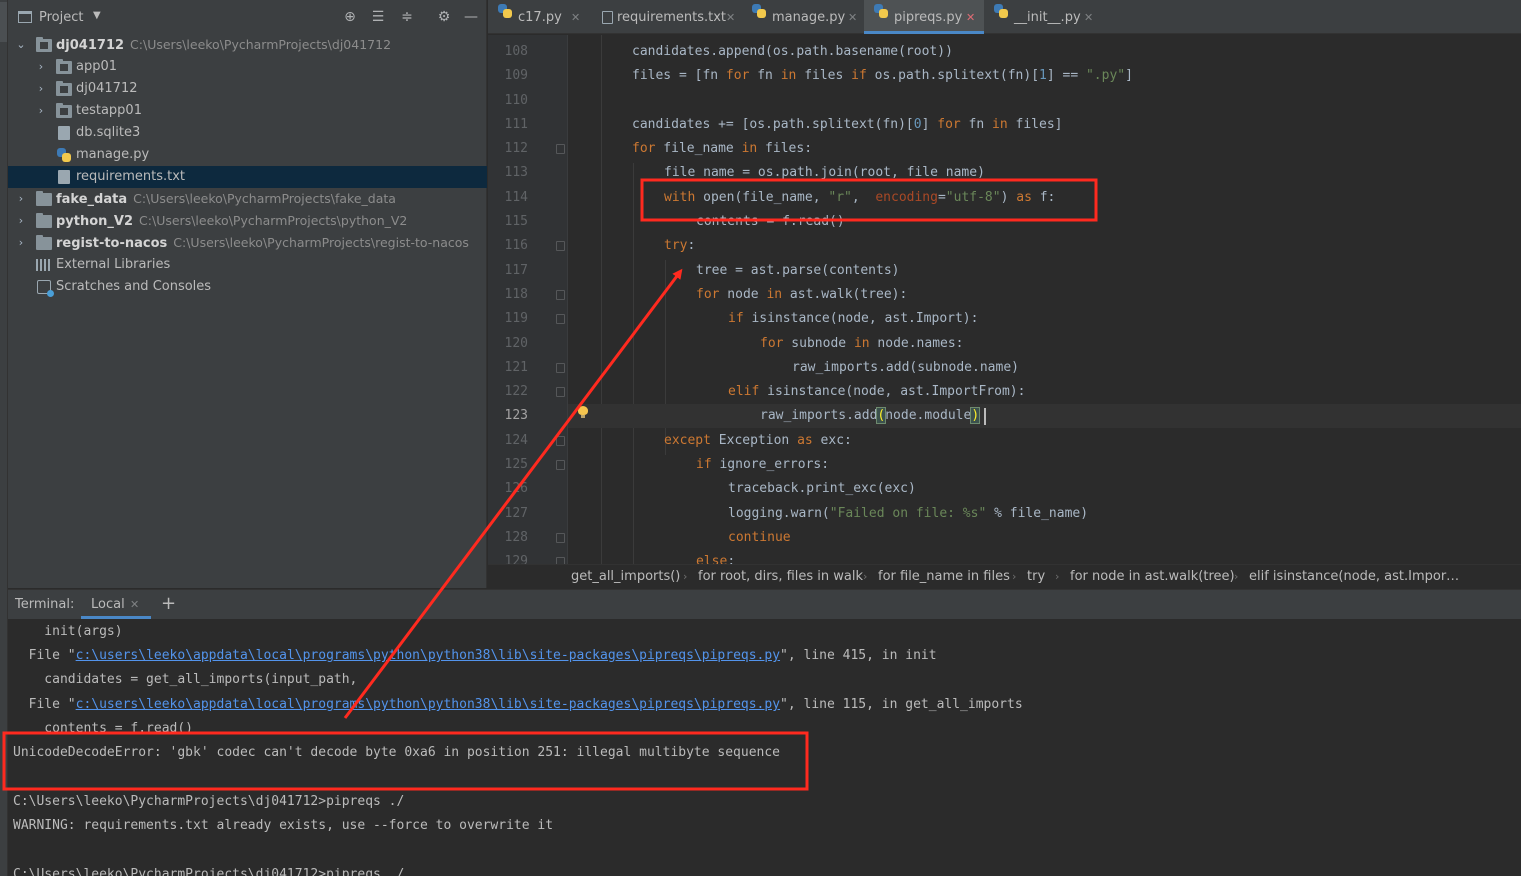 This screenshot has height=876, width=1521. Describe the element at coordinates (350, 17) in the screenshot. I see `locate-target-icon: ⊕` at that location.